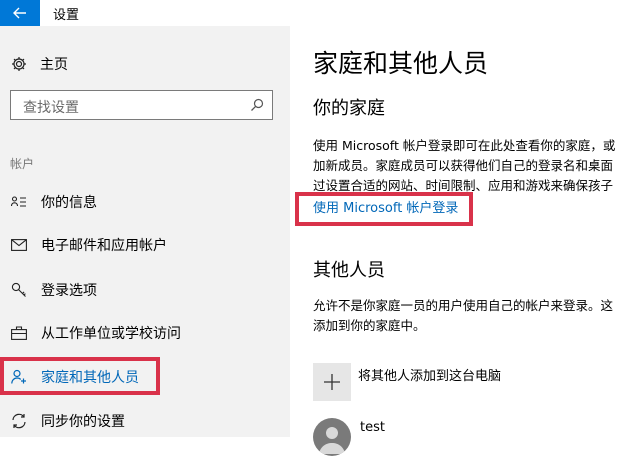  Describe the element at coordinates (83, 422) in the screenshot. I see `sidebar-item-label: 同步你的设置` at that location.